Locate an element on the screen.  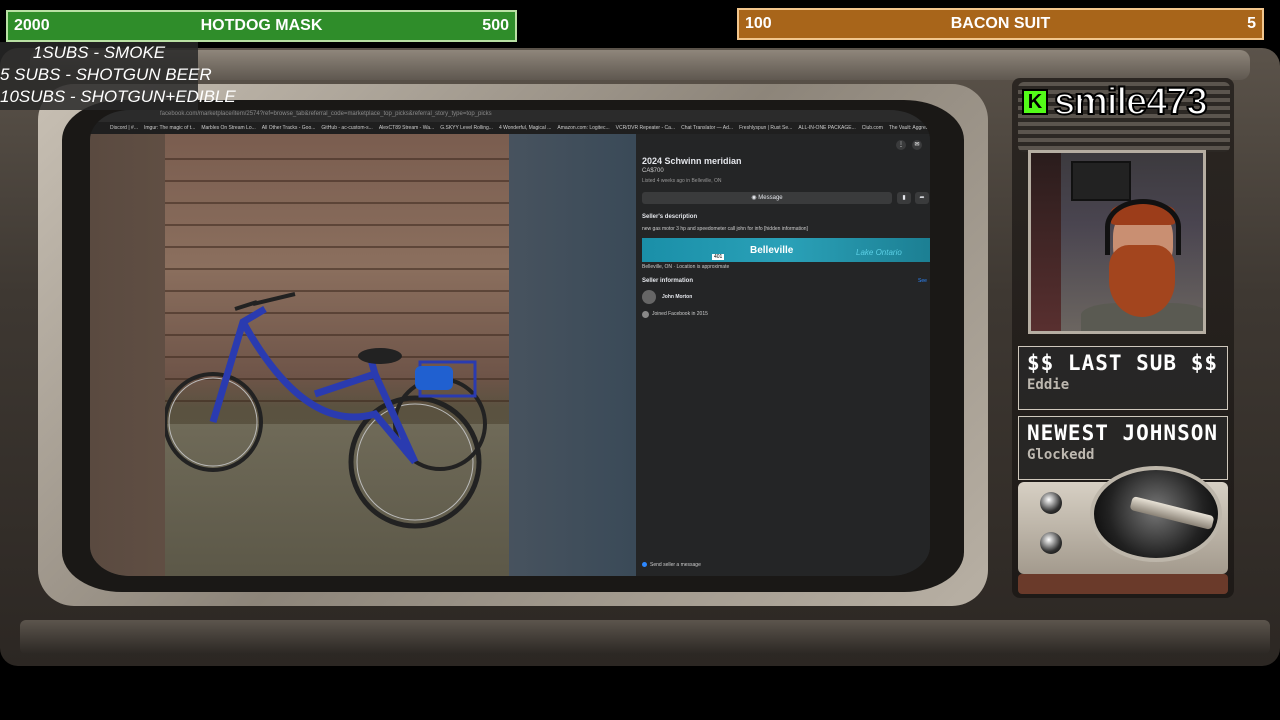
last-sub-box: $$ LAST SUB $$ Eddie is located at coordinates (1123, 378).